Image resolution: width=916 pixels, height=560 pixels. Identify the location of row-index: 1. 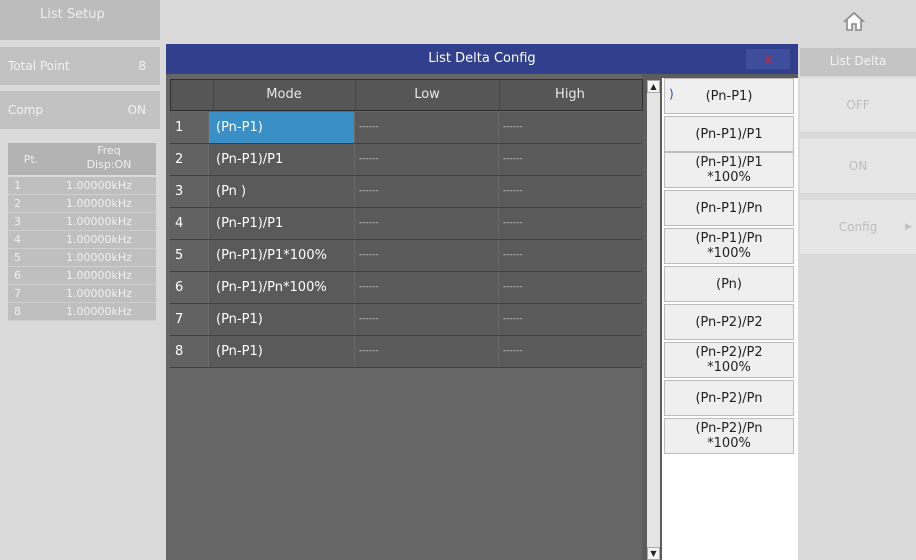
(189, 127).